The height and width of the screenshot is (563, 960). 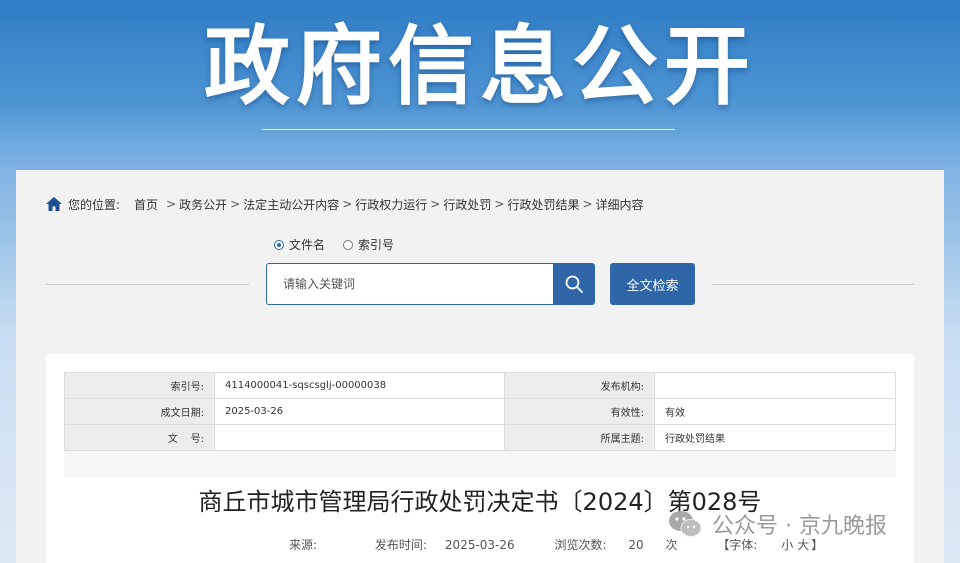 I want to click on breadcrumb-link-penalty-result: 行政处罚结果, so click(x=543, y=204).